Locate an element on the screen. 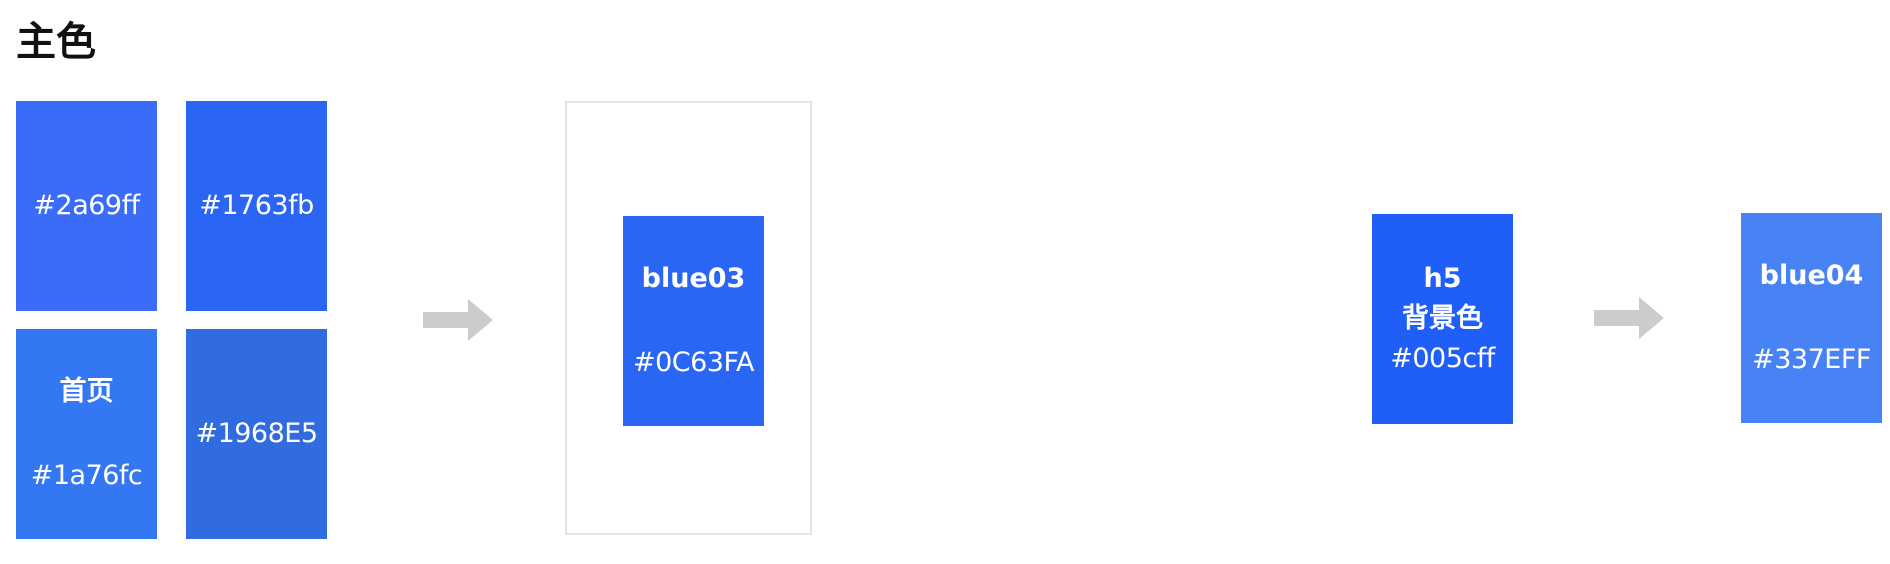 The image size is (1890, 564). color-swatch-1763fb: #1763fb is located at coordinates (256, 206).